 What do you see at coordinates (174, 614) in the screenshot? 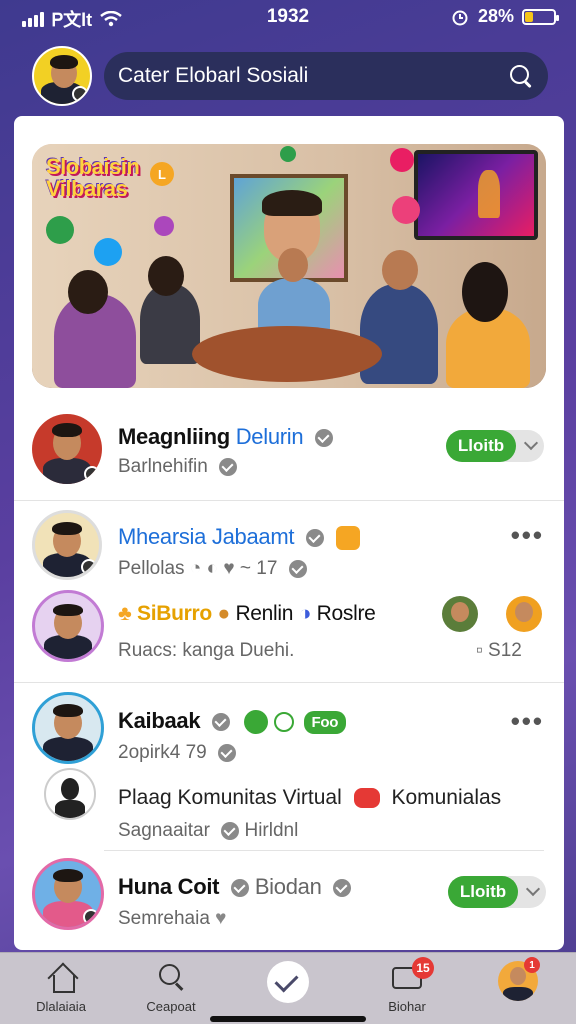
I see `tag-member: SiBurro` at bounding box center [174, 614].